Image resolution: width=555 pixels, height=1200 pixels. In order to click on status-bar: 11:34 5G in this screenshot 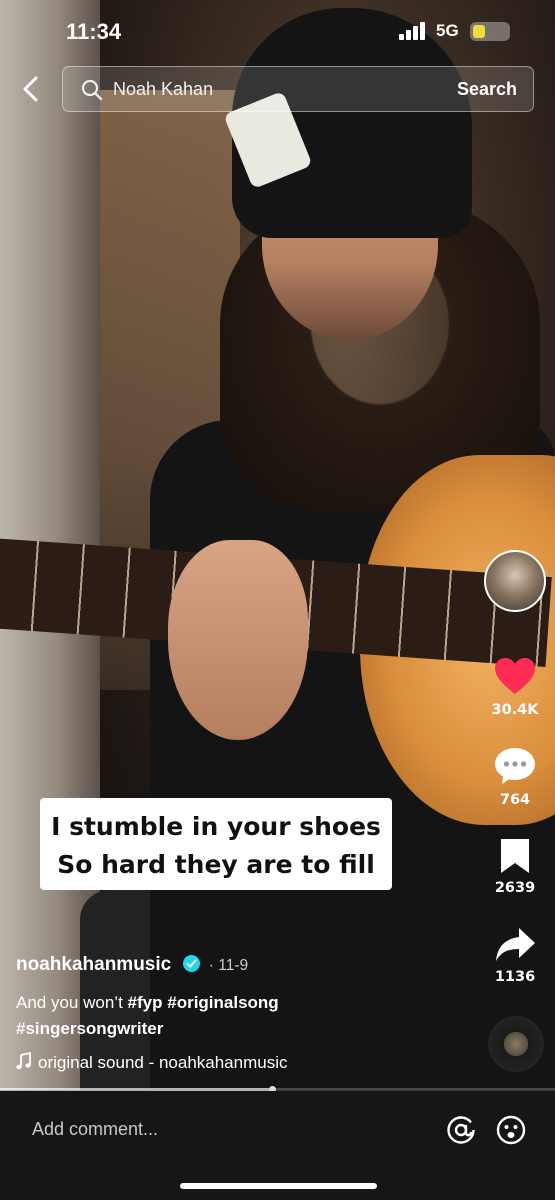, I will do `click(277, 31)`.